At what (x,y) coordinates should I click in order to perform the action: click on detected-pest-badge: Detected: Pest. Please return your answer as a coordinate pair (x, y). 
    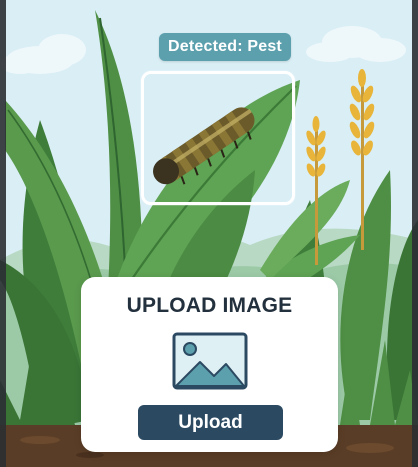
    Looking at the image, I should click on (225, 47).